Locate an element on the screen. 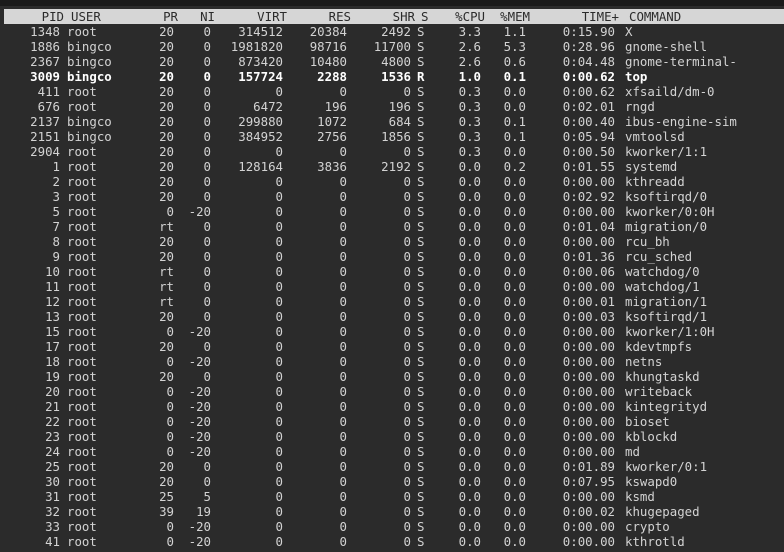  cell-pid: 2 is located at coordinates (56, 181).